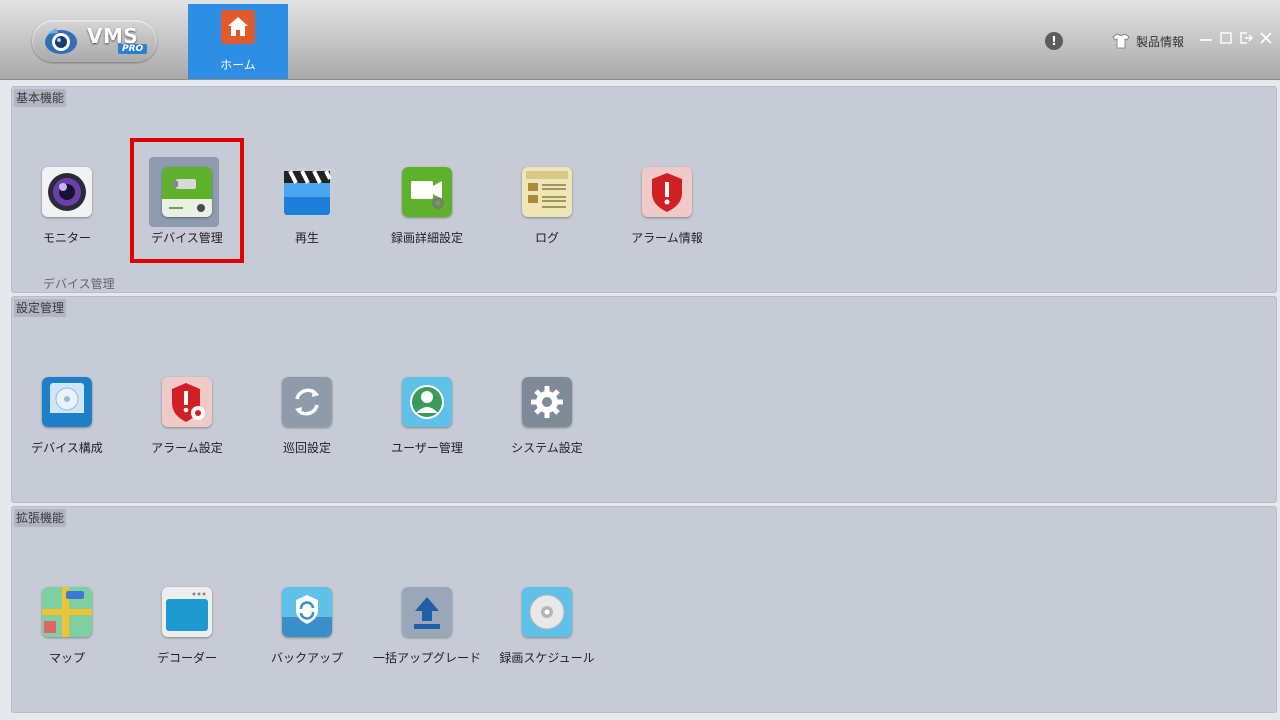 The height and width of the screenshot is (720, 1280). Describe the element at coordinates (187, 402) in the screenshot. I see `alarm-gear-icon` at that location.